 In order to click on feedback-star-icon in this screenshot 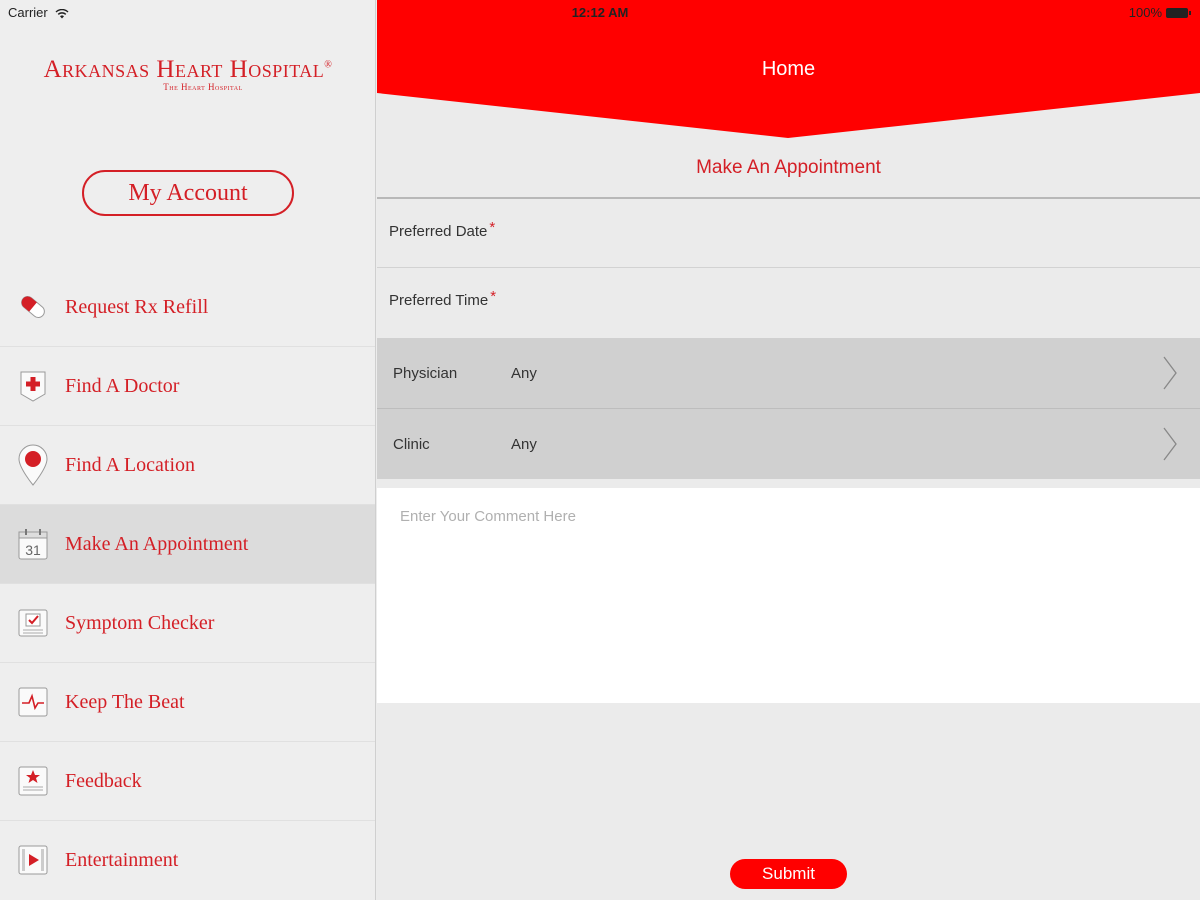, I will do `click(33, 781)`.